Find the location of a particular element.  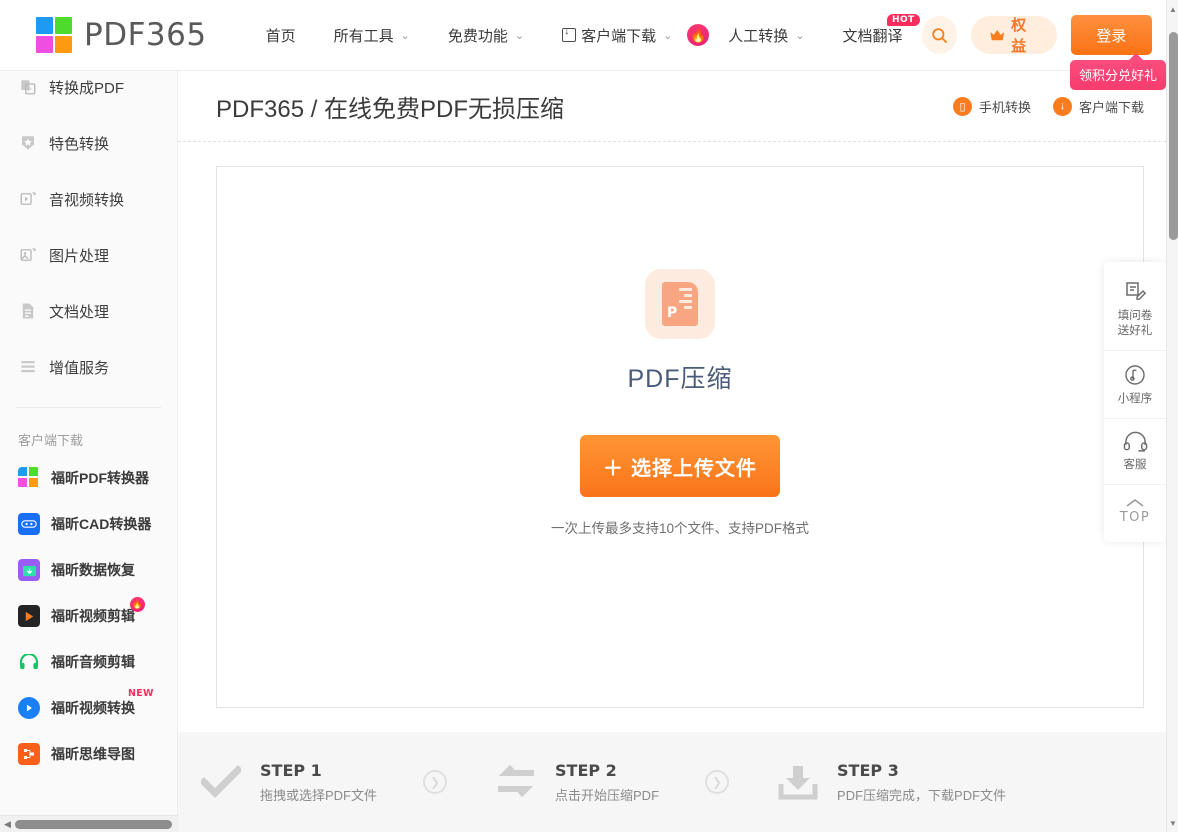

sidebar-item-label: 图片处理 is located at coordinates (79, 256).